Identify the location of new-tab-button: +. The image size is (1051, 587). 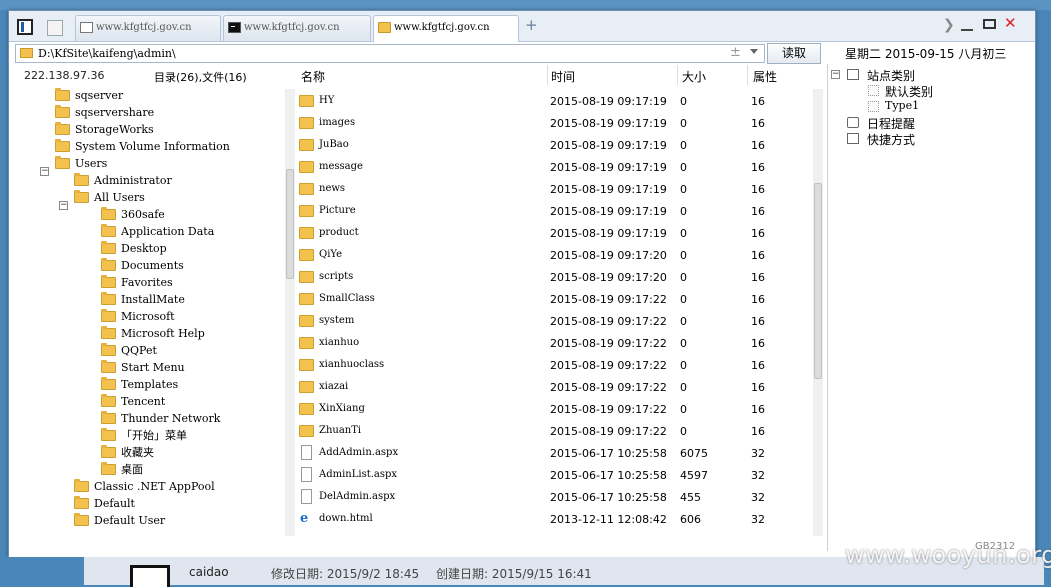
(531, 25).